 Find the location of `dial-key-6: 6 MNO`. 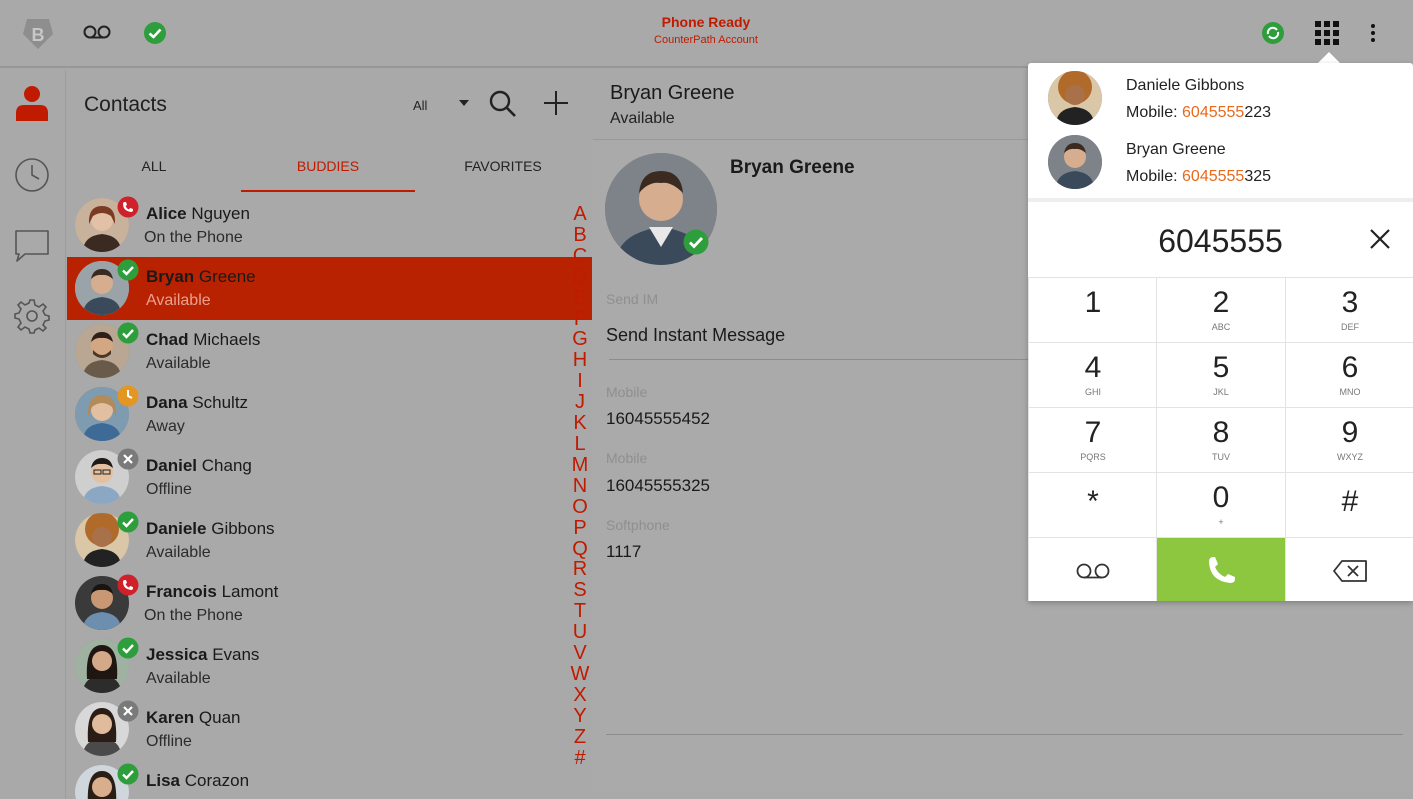

dial-key-6: 6 MNO is located at coordinates (1349, 374).